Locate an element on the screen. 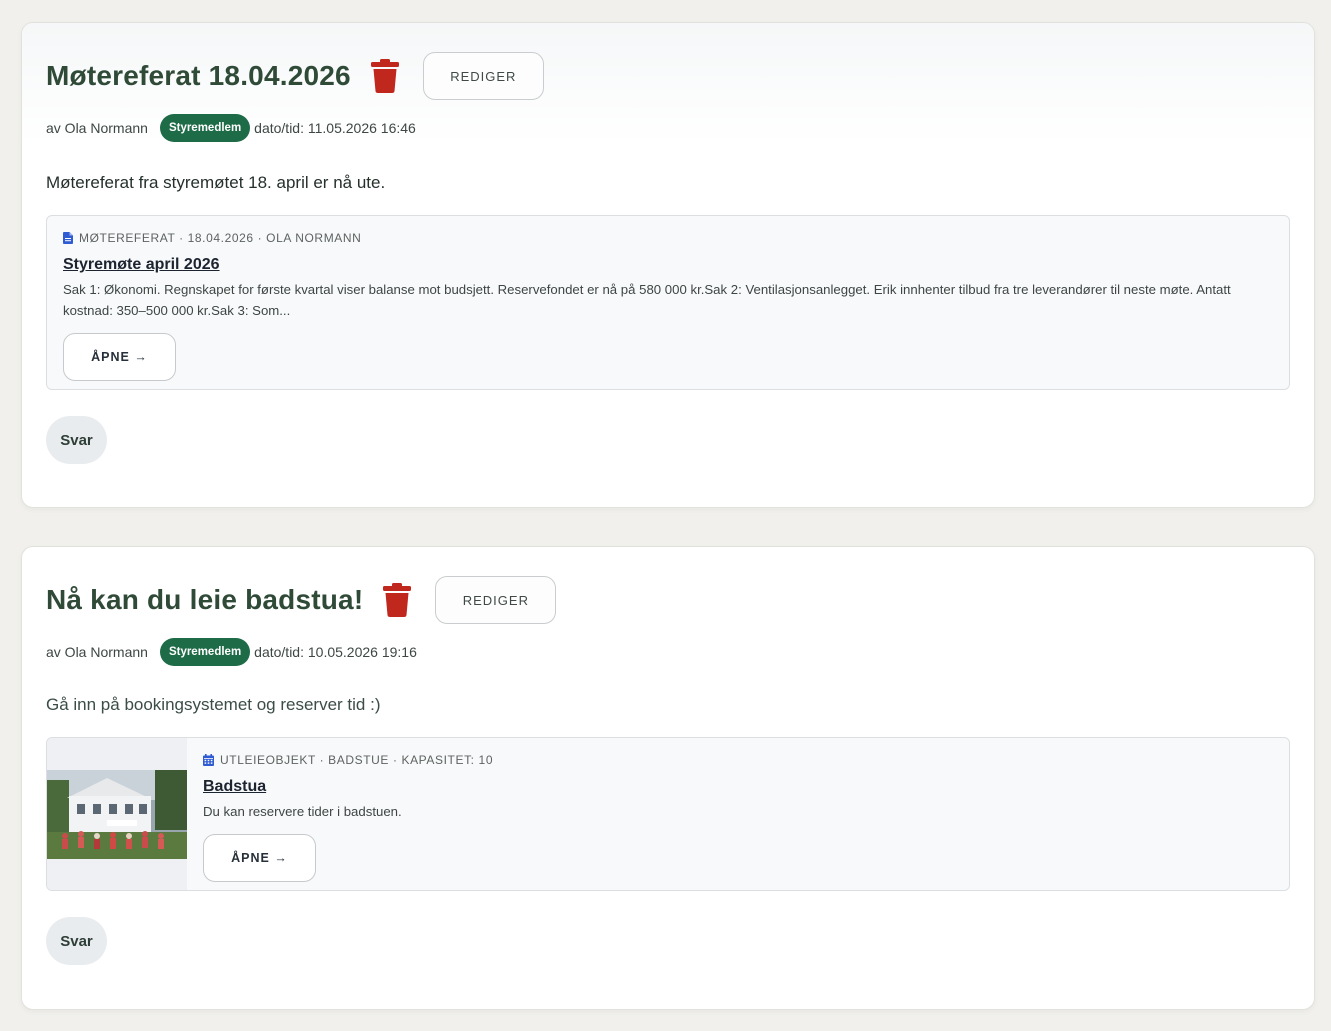  building-photo is located at coordinates (117, 814).